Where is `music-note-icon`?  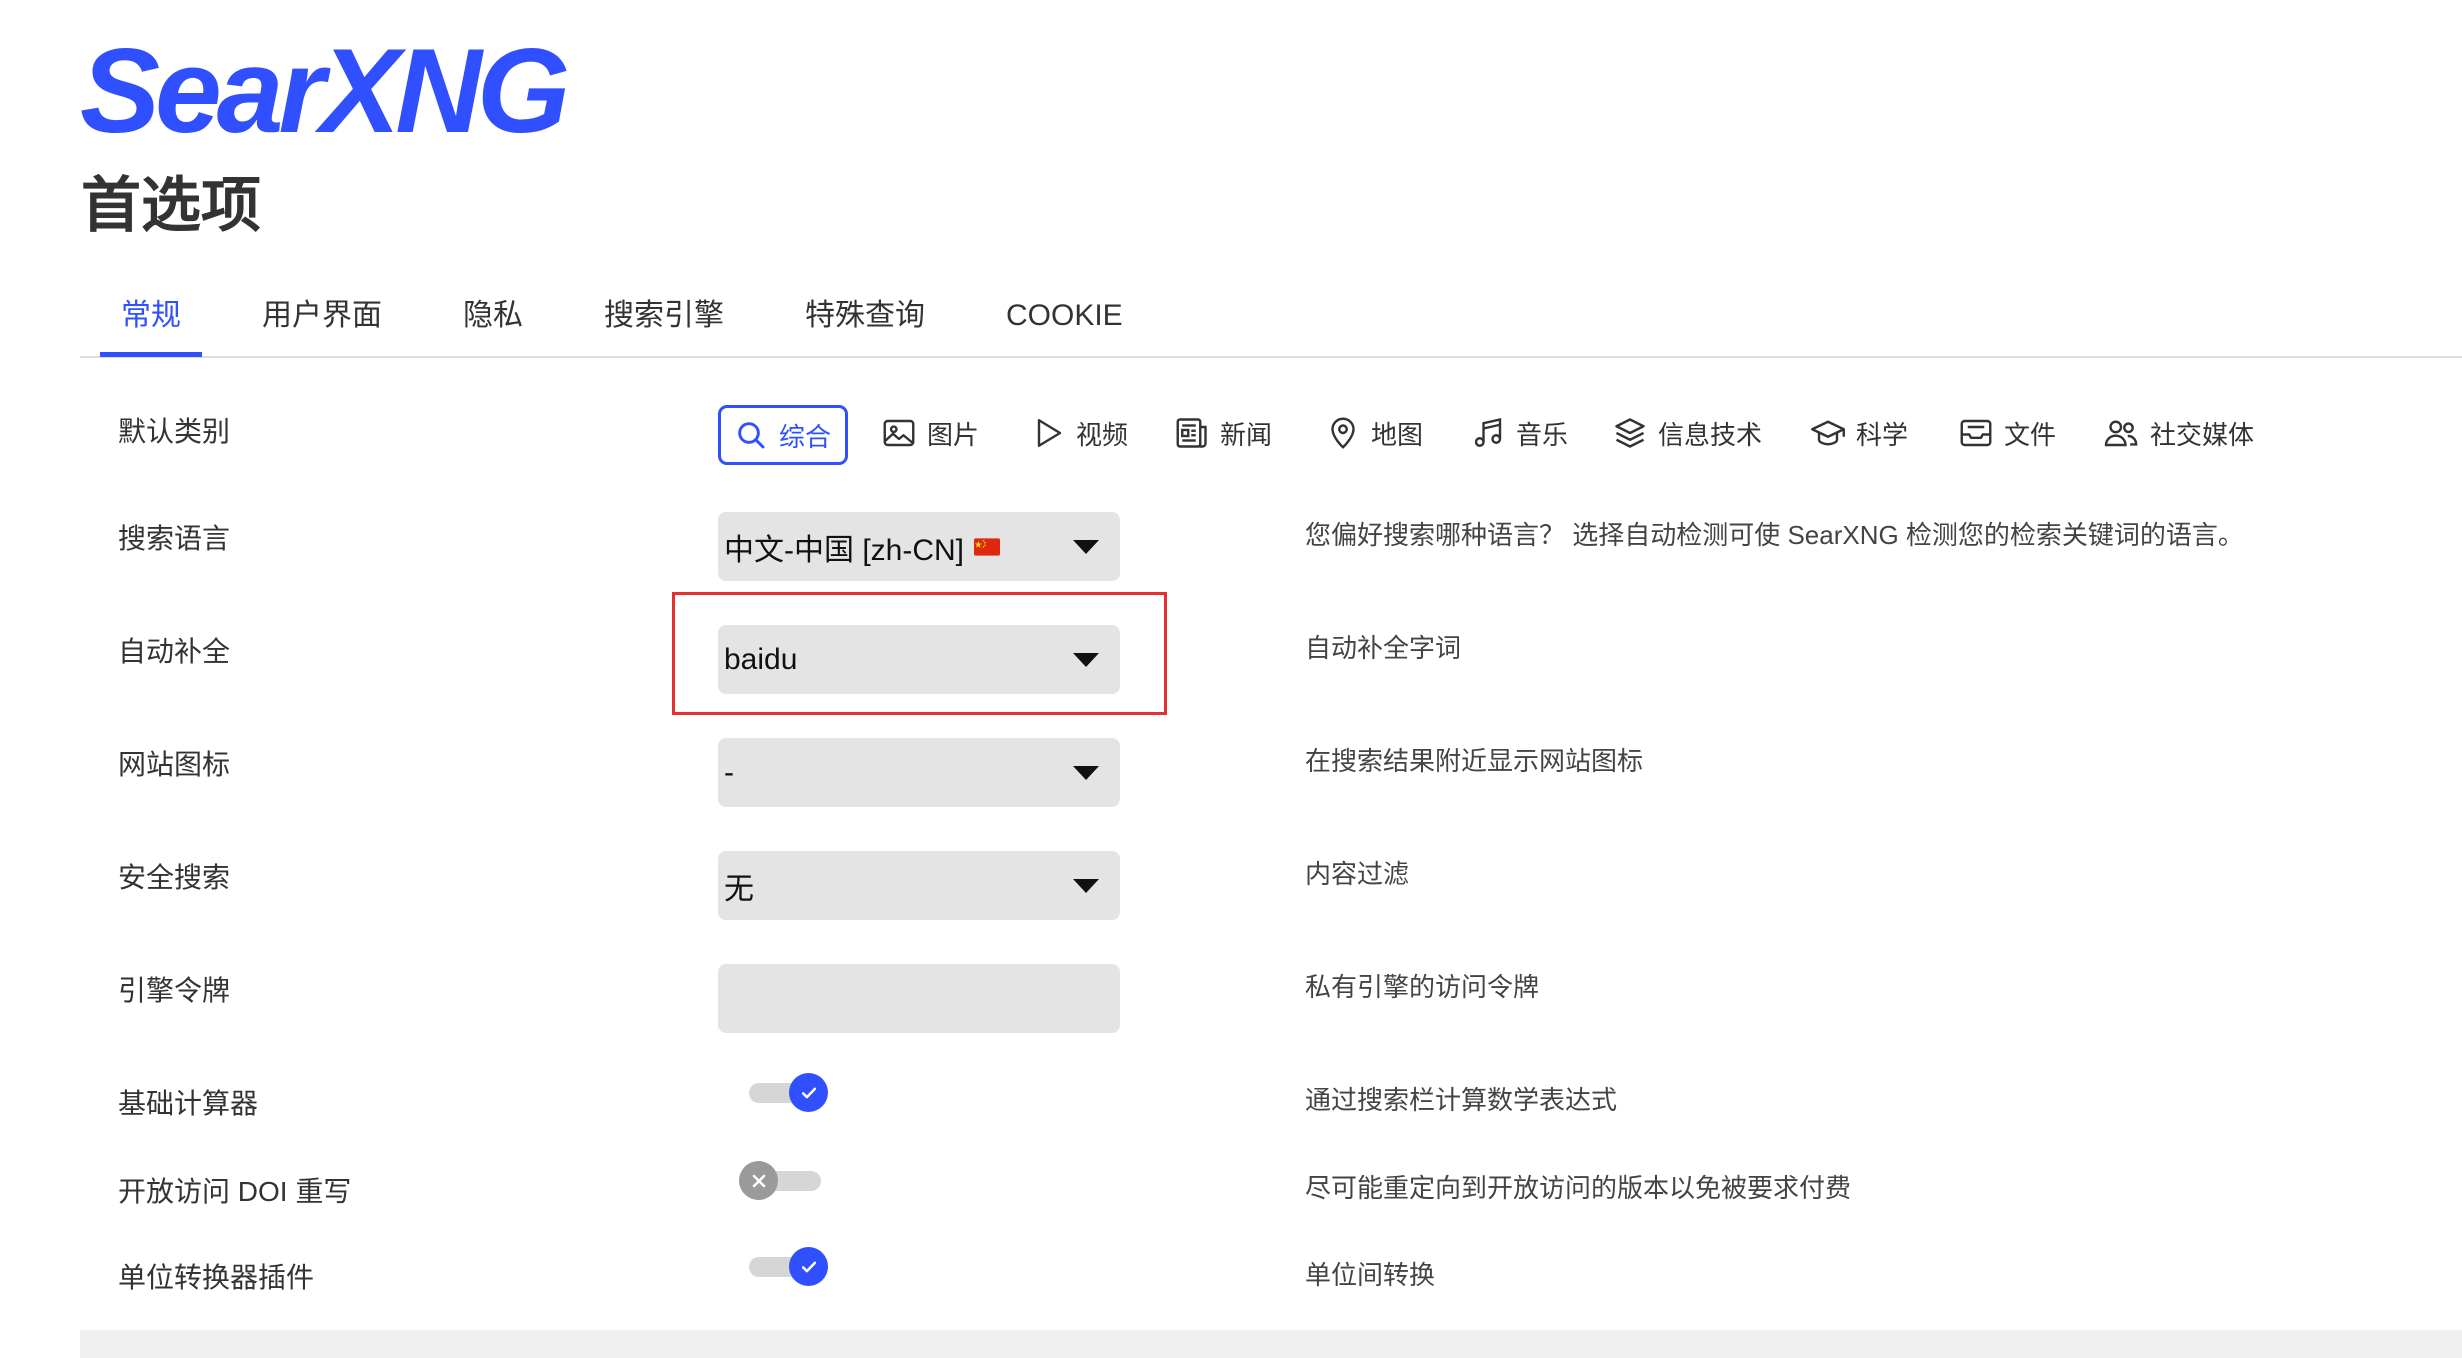
music-note-icon is located at coordinates (1488, 433).